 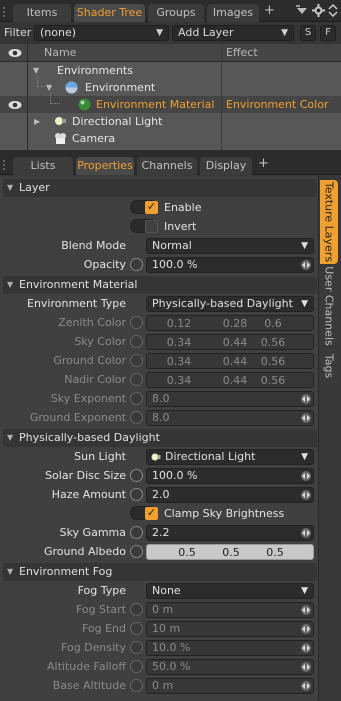 I want to click on sky-b: 0.56, so click(x=273, y=343).